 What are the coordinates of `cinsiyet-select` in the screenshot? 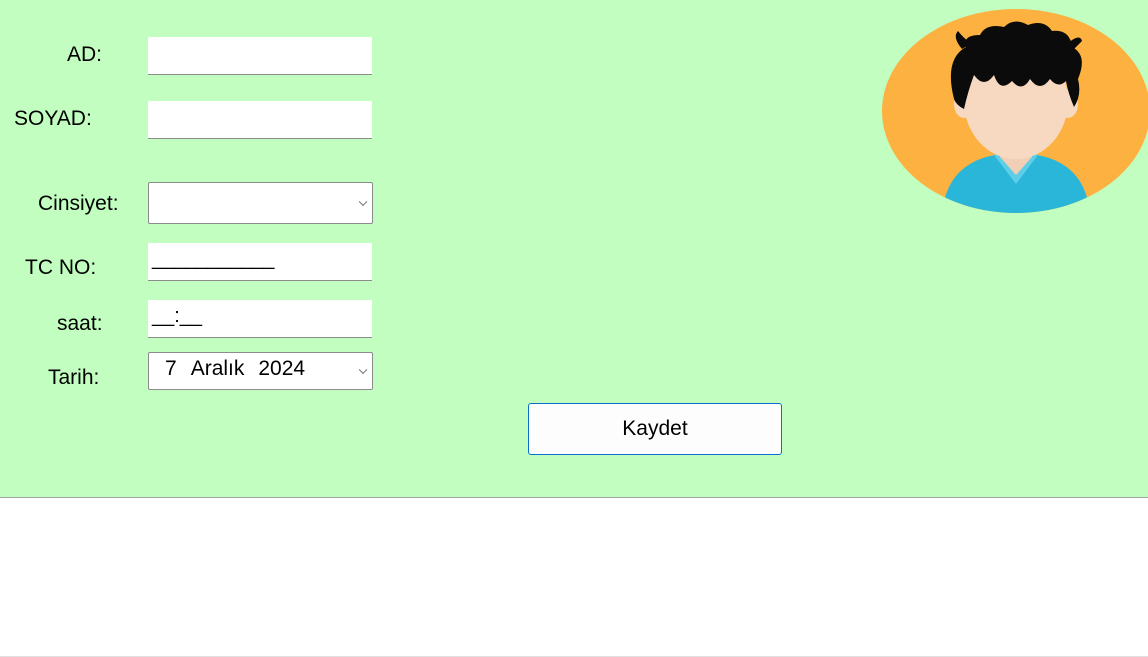 It's located at (260, 203).